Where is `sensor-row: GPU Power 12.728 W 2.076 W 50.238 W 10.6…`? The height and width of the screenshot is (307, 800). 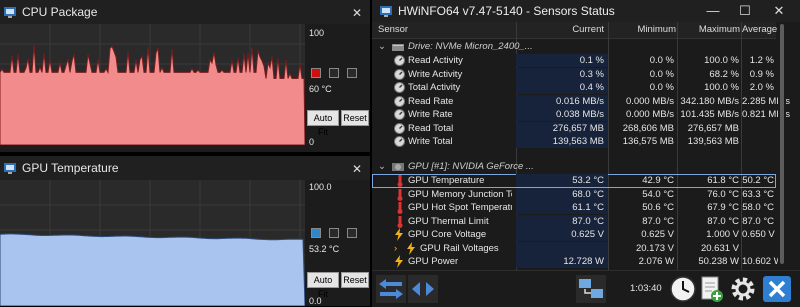
sensor-row: GPU Power 12.728 W 2.076 W 50.238 W 10.6… is located at coordinates (577, 262).